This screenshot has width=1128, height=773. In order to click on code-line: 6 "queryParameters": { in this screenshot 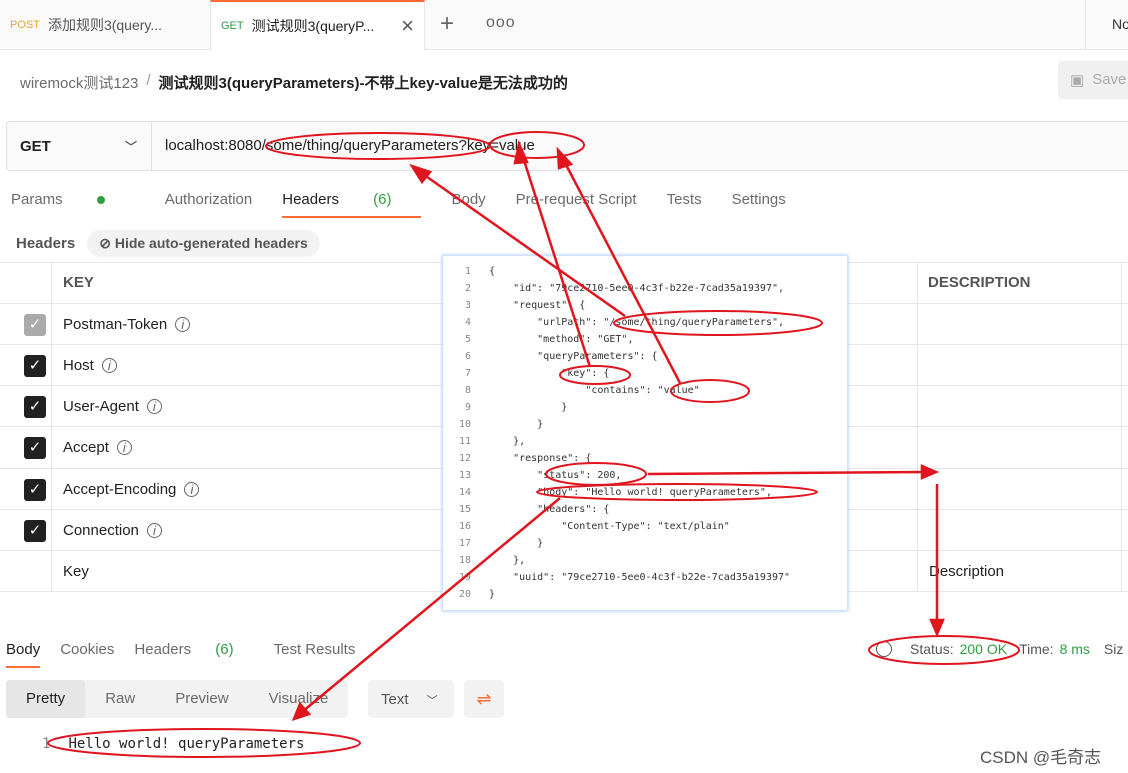, I will do `click(550, 359)`.